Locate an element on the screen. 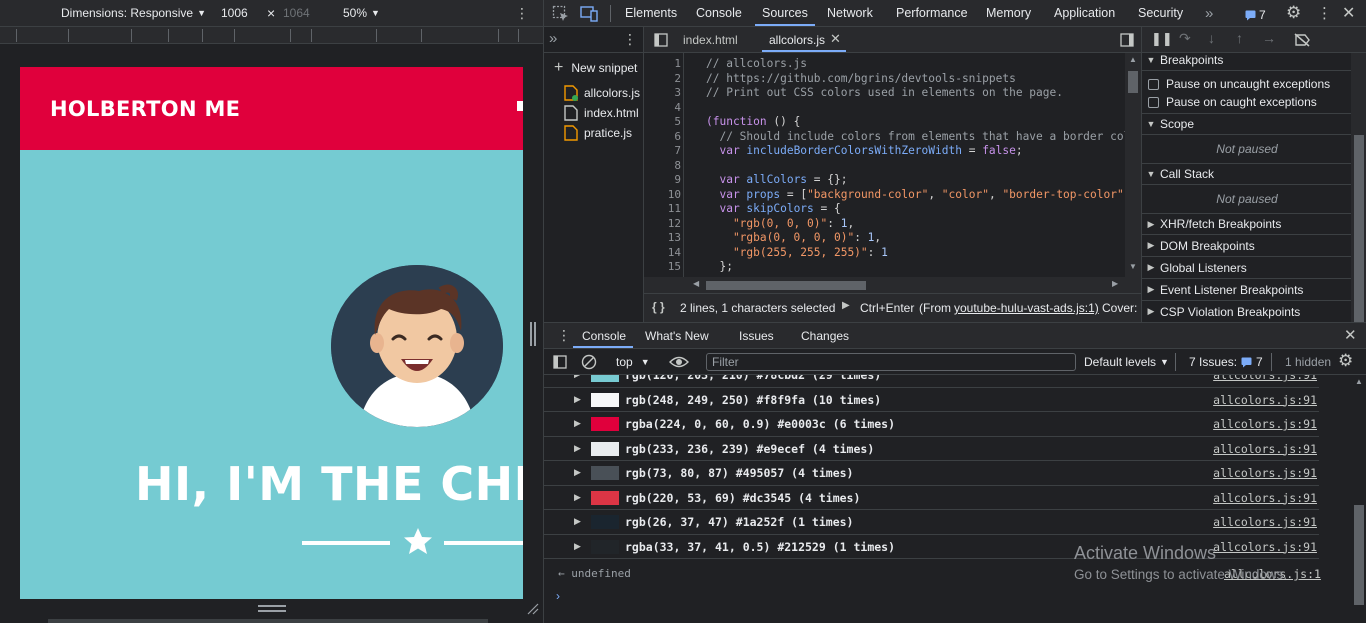 The width and height of the screenshot is (1366, 623). horizontal-scrollbar is located at coordinates (268, 621).